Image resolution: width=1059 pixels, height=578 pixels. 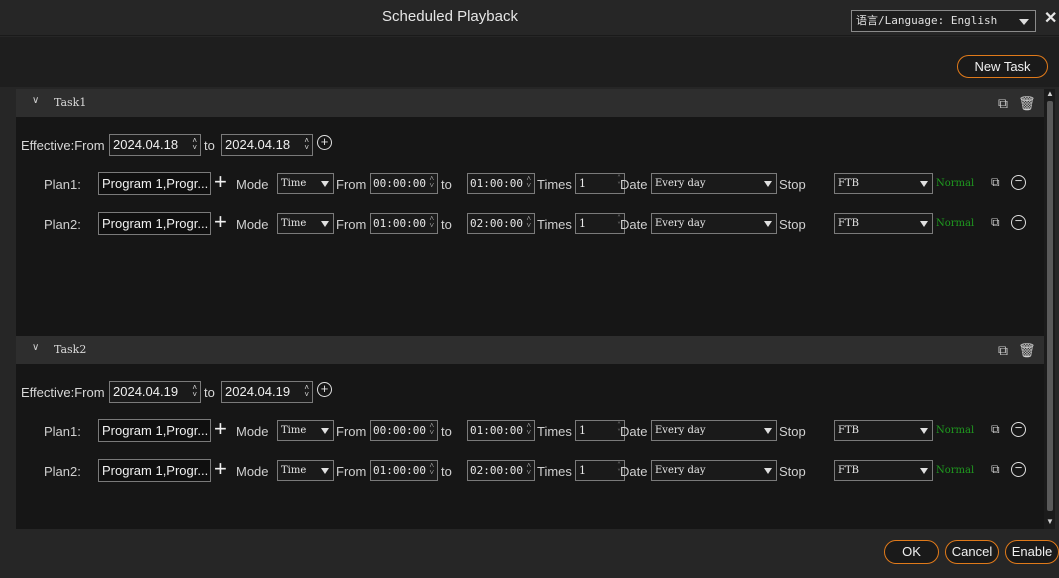 I want to click on language-select-value: 语言/Language: English, so click(x=927, y=20).